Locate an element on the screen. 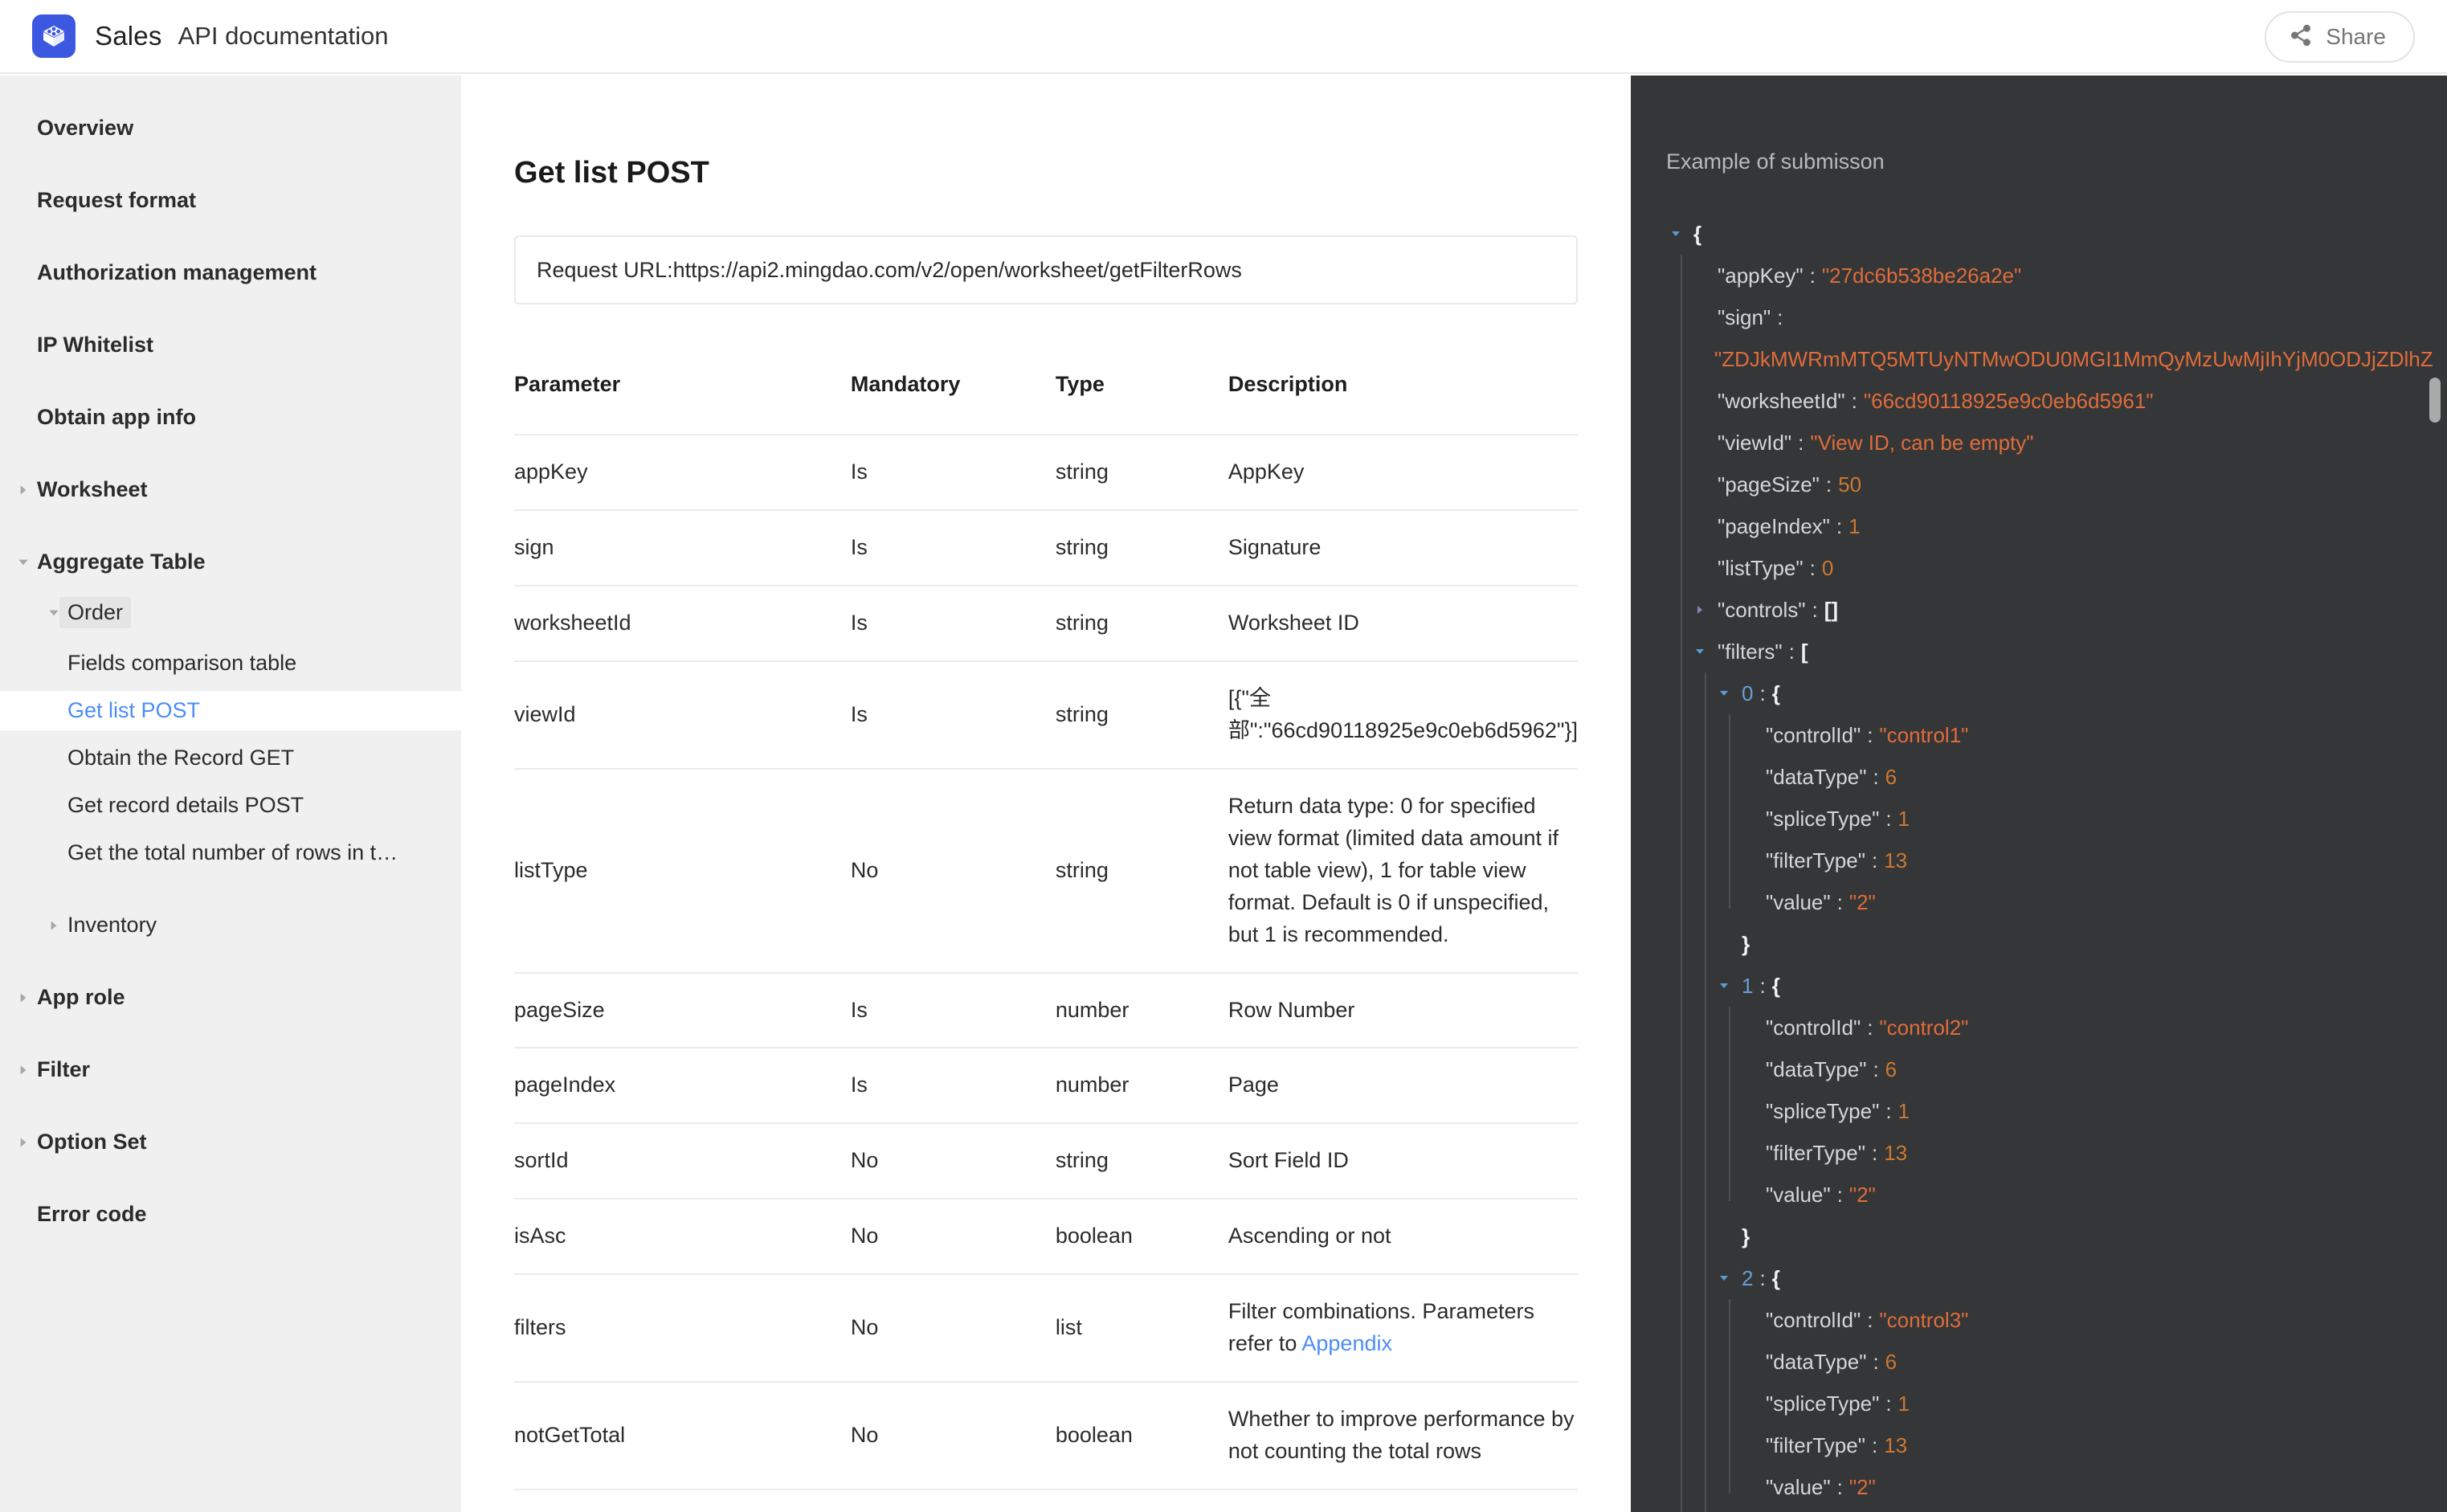 The width and height of the screenshot is (2447, 1512). cell-description: Ascending or not is located at coordinates (1403, 1237).